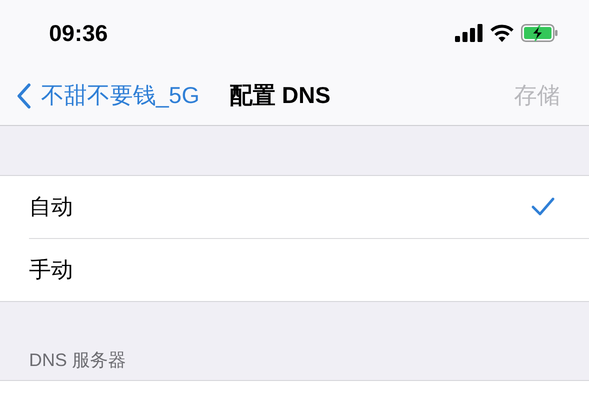  I want to click on status-time: 09:36, so click(78, 33).